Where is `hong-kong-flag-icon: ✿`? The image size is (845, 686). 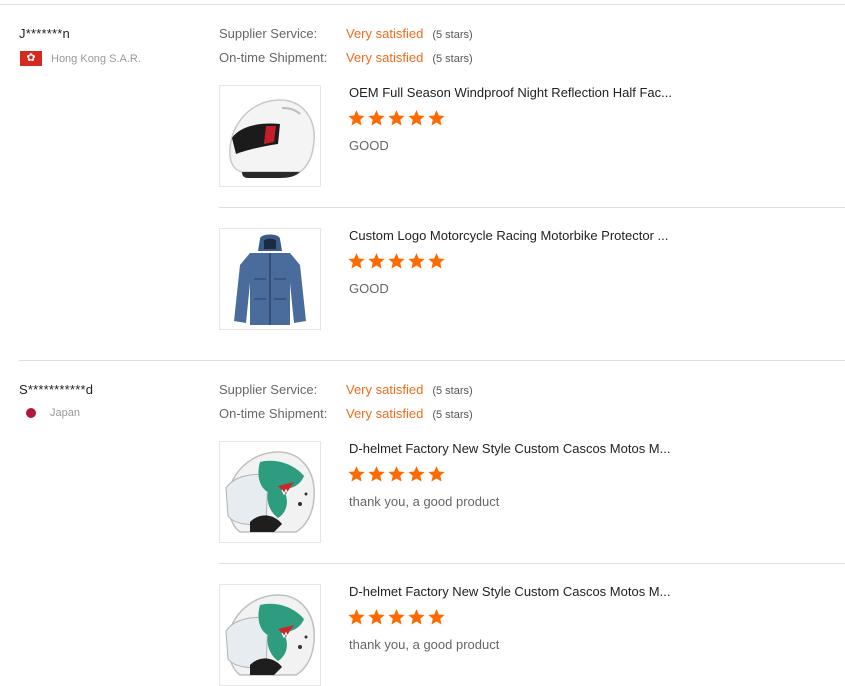
hong-kong-flag-icon: ✿ is located at coordinates (31, 58).